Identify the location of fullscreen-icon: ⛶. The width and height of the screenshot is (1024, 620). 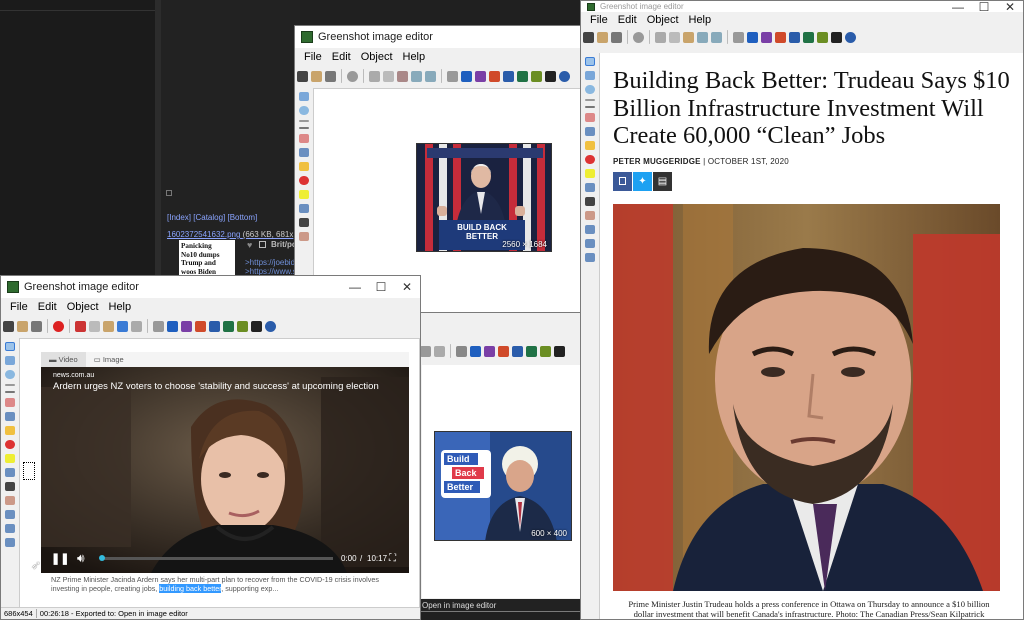
(392, 558).